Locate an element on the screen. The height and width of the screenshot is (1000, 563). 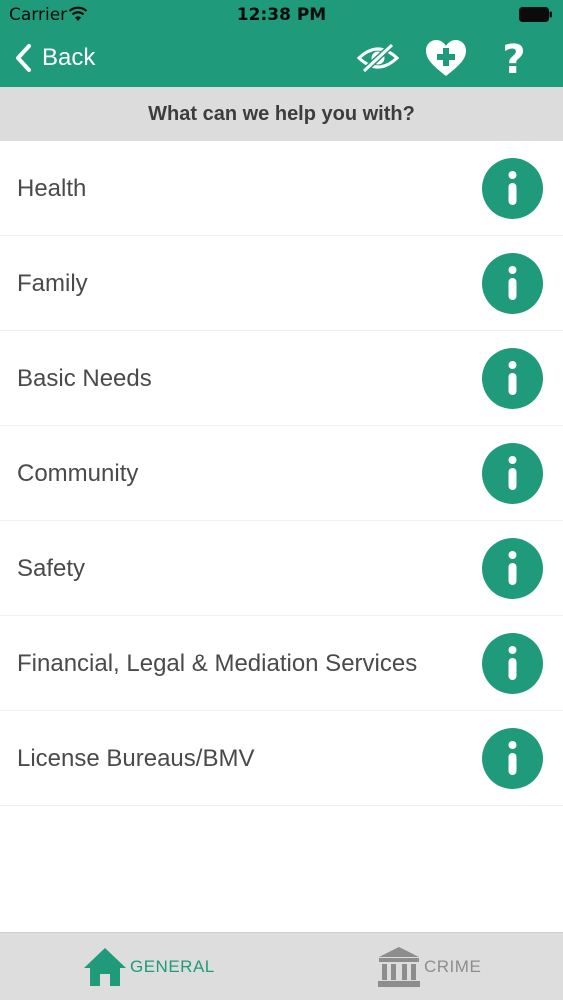
courthouse-icon is located at coordinates (399, 967).